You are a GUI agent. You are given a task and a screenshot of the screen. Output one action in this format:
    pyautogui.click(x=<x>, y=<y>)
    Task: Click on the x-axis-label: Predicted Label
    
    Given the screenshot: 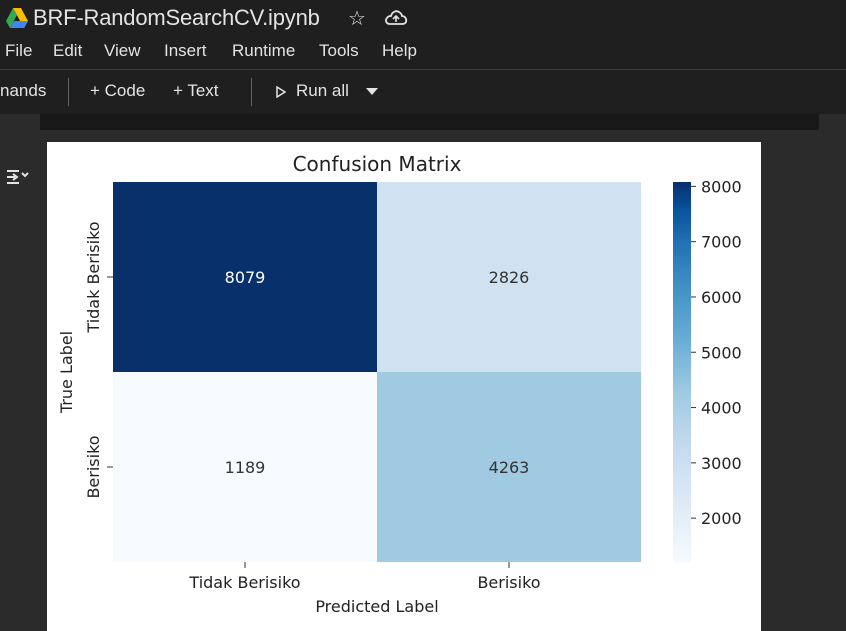 What is the action you would take?
    pyautogui.click(x=376, y=606)
    